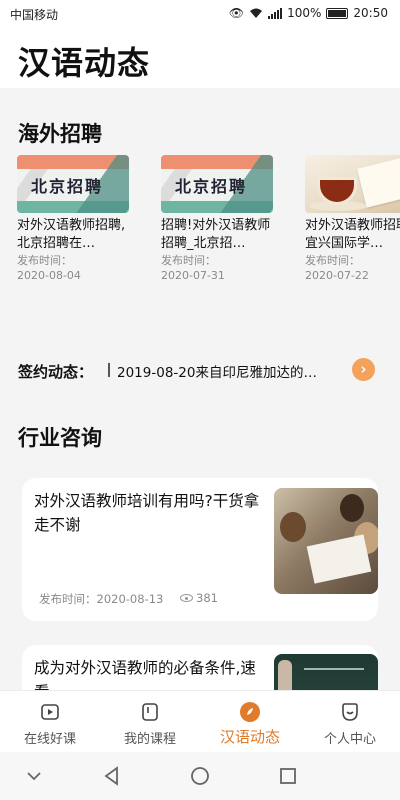 The height and width of the screenshot is (800, 400). What do you see at coordinates (275, 13) in the screenshot?
I see `signal-icon` at bounding box center [275, 13].